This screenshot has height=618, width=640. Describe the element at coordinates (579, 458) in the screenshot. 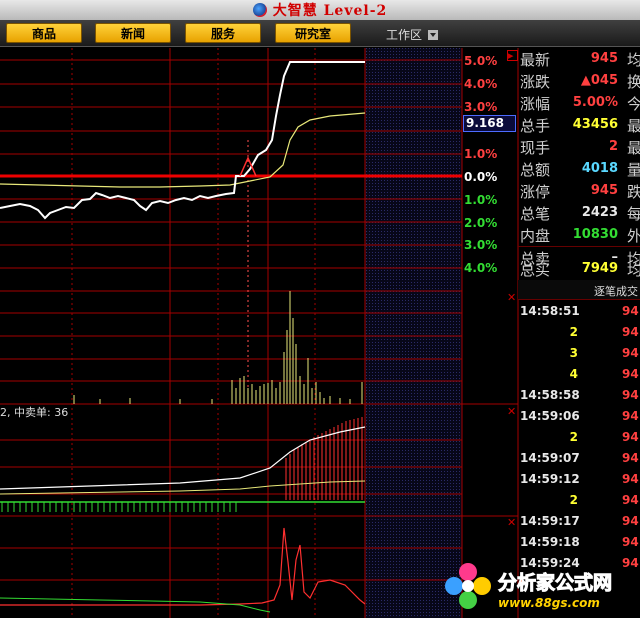

I see `trade-row: 14:59:07 94` at that location.